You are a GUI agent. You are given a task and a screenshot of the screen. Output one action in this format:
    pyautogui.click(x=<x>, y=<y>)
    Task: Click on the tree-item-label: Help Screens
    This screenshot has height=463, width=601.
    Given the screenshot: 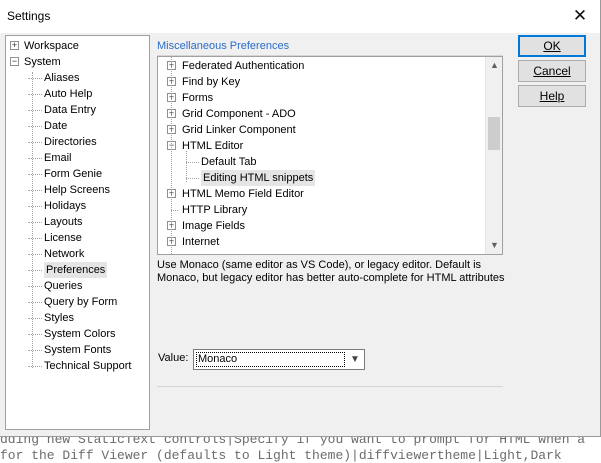 What is the action you would take?
    pyautogui.click(x=77, y=190)
    